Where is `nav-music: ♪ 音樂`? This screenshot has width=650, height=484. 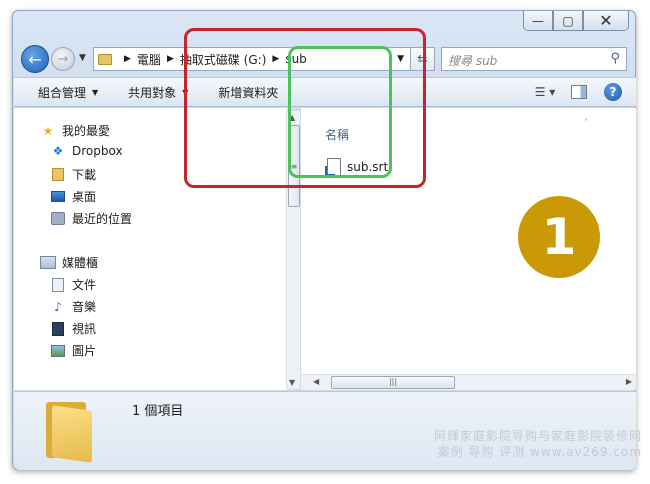 nav-music: ♪ 音樂 is located at coordinates (73, 306).